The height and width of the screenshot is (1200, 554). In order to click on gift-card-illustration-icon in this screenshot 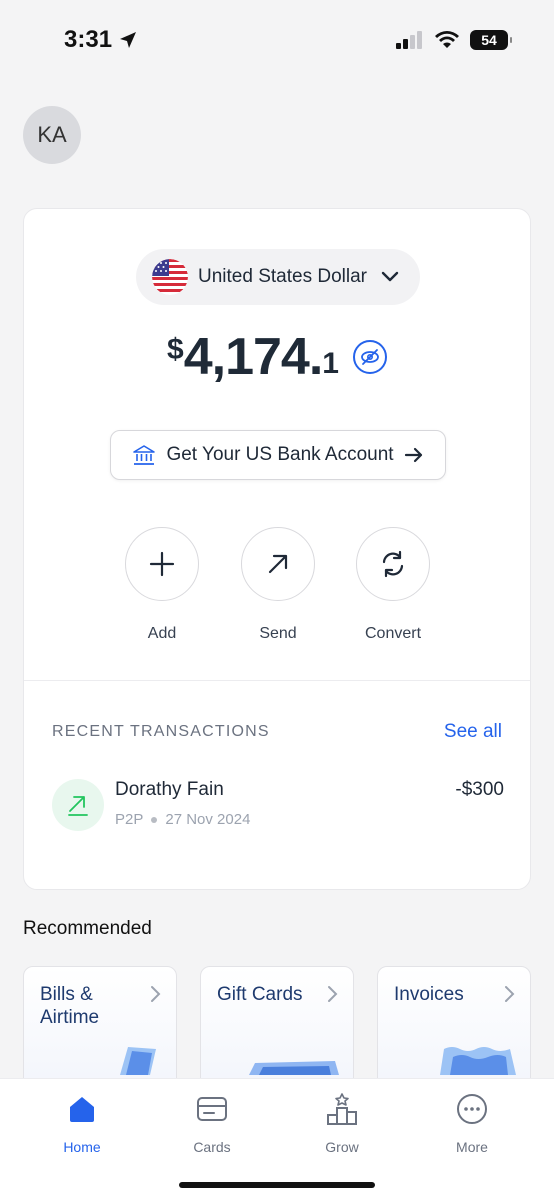, I will do `click(294, 1068)`.